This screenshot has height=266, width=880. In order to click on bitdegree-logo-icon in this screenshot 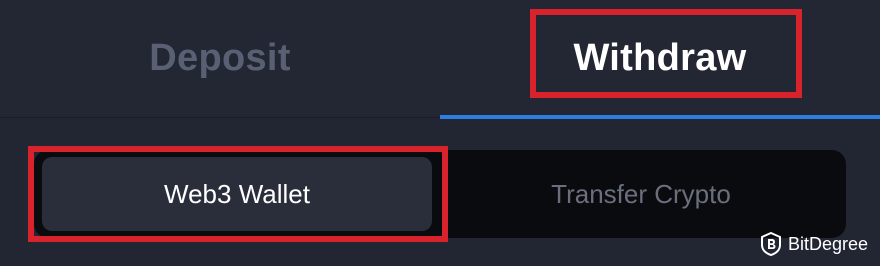, I will do `click(770, 244)`.